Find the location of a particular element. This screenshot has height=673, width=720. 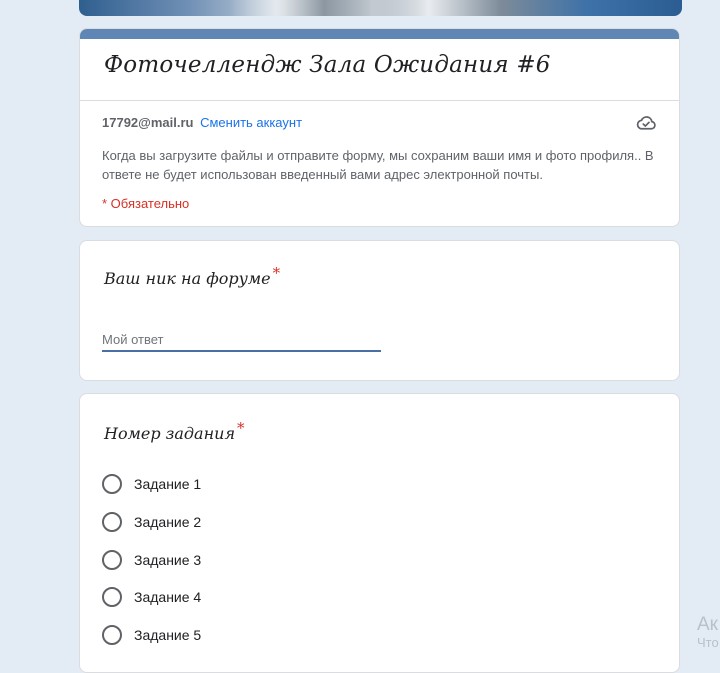

radio-option-task-1: Задание 1 is located at coordinates (151, 484).